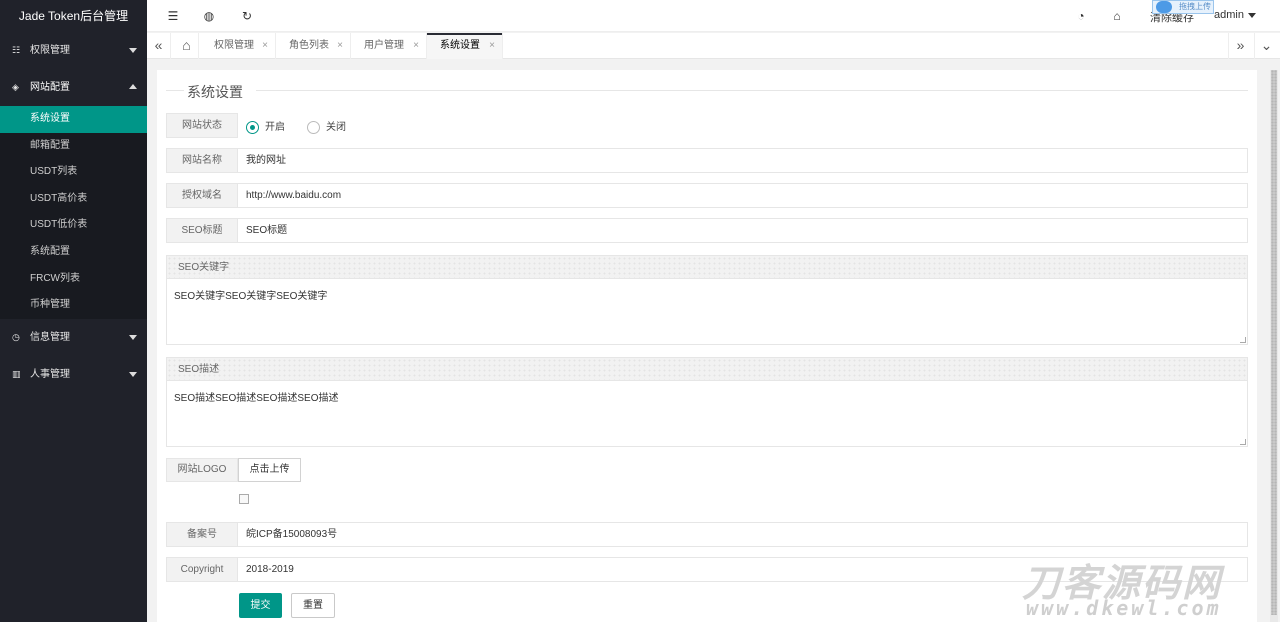 The image size is (1280, 622). I want to click on watermark: 刀客源码网 www.dkewl.com, so click(1147, 586).